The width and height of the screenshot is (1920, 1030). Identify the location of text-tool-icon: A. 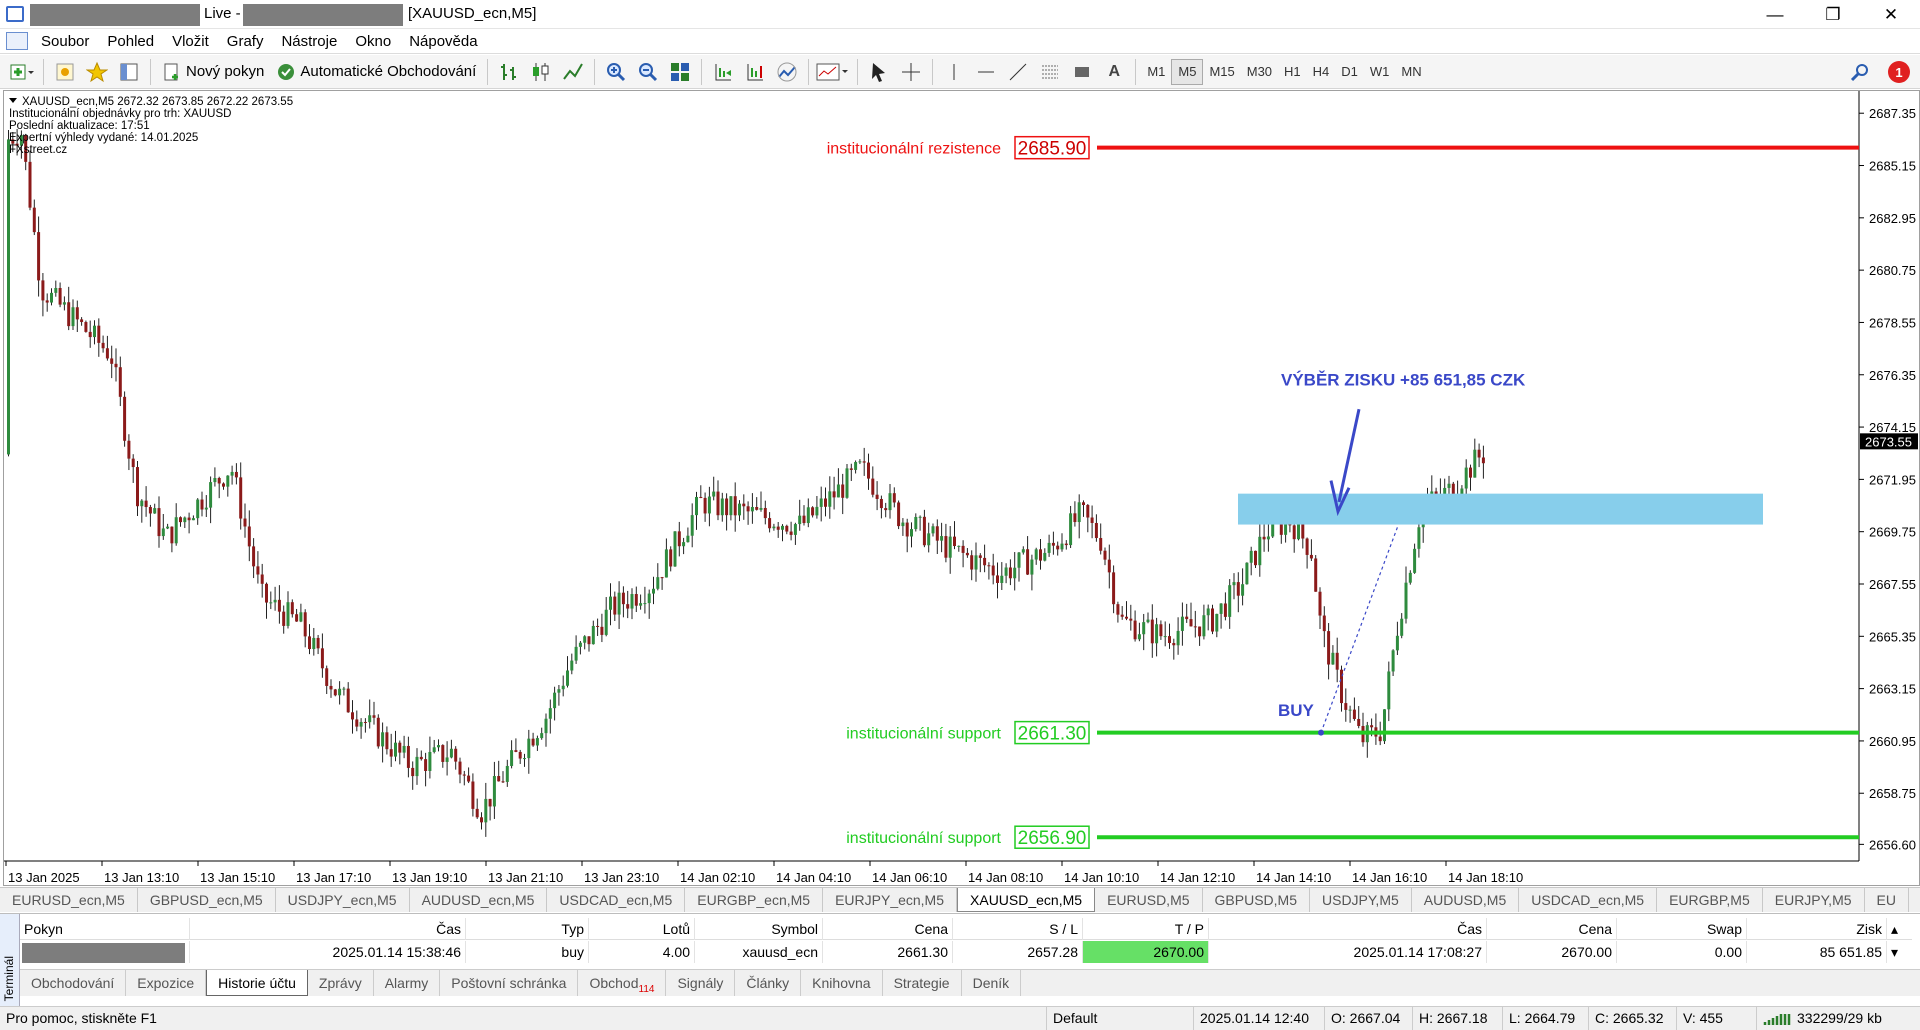
(1114, 72).